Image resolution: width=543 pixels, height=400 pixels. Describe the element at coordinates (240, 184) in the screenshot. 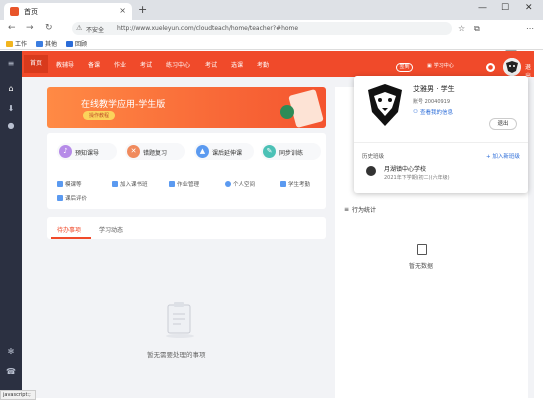

I see `quick-link: 个人空间` at that location.